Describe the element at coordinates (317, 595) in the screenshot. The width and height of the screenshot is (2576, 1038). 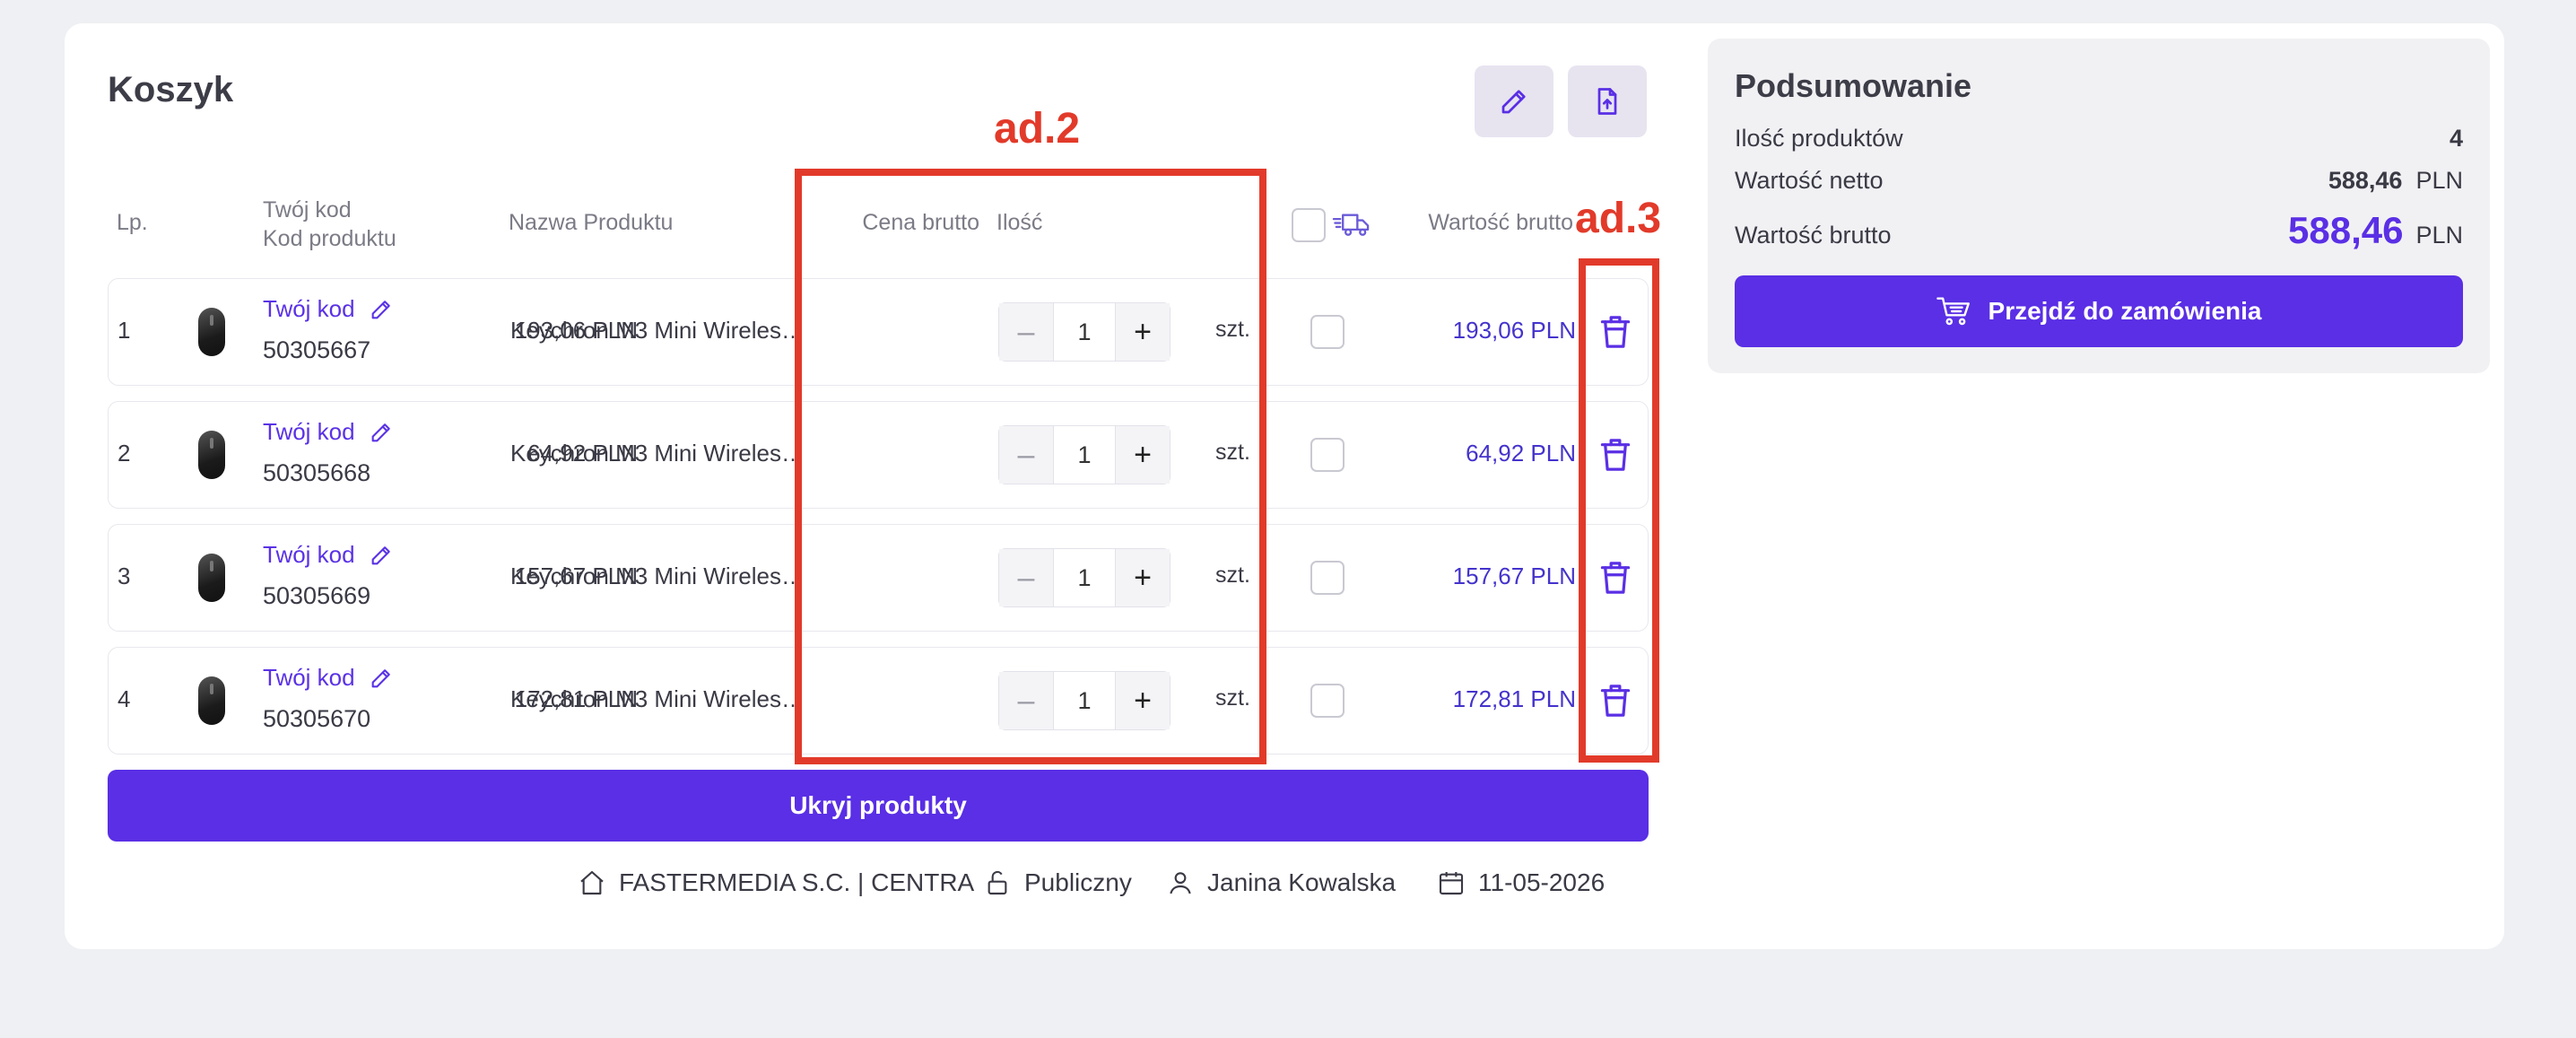
I see `product-code: 50305669` at that location.